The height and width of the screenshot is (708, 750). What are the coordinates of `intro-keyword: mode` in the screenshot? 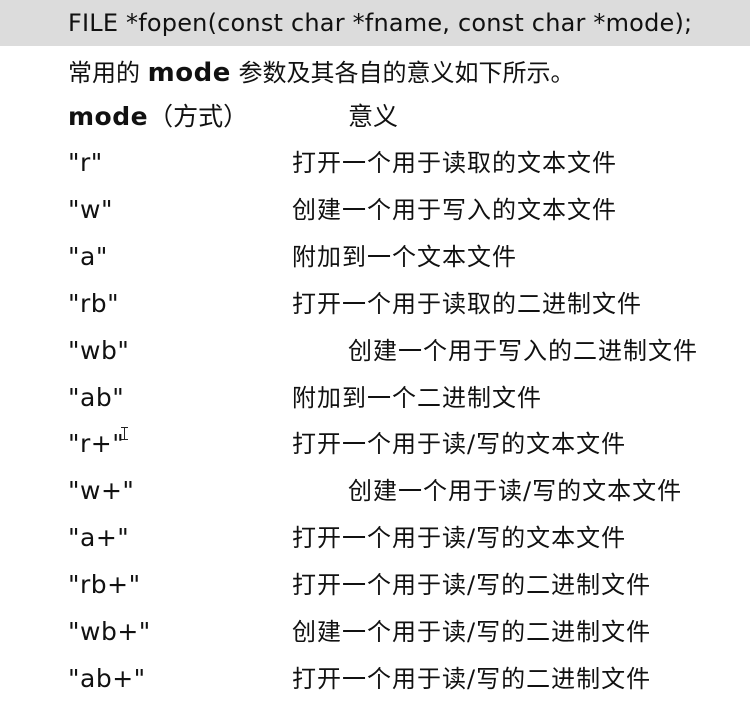 It's located at (189, 73).